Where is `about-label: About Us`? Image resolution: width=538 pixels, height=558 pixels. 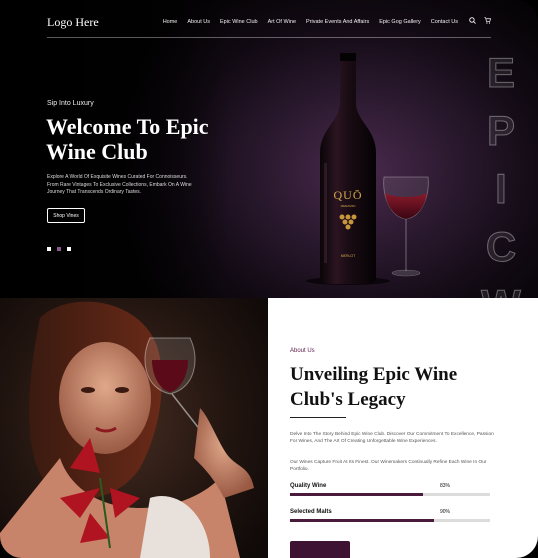
about-label: About Us is located at coordinates (302, 351).